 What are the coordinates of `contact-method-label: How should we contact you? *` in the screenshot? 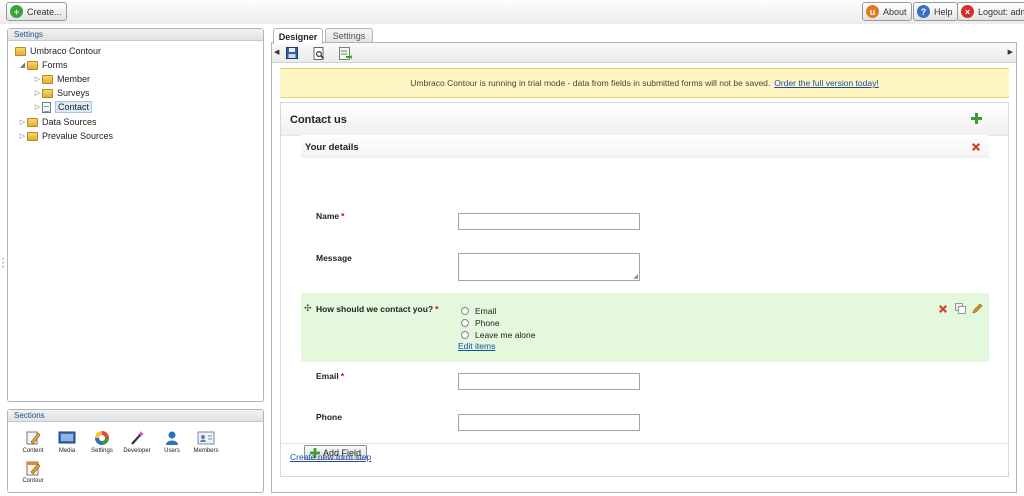 It's located at (377, 309).